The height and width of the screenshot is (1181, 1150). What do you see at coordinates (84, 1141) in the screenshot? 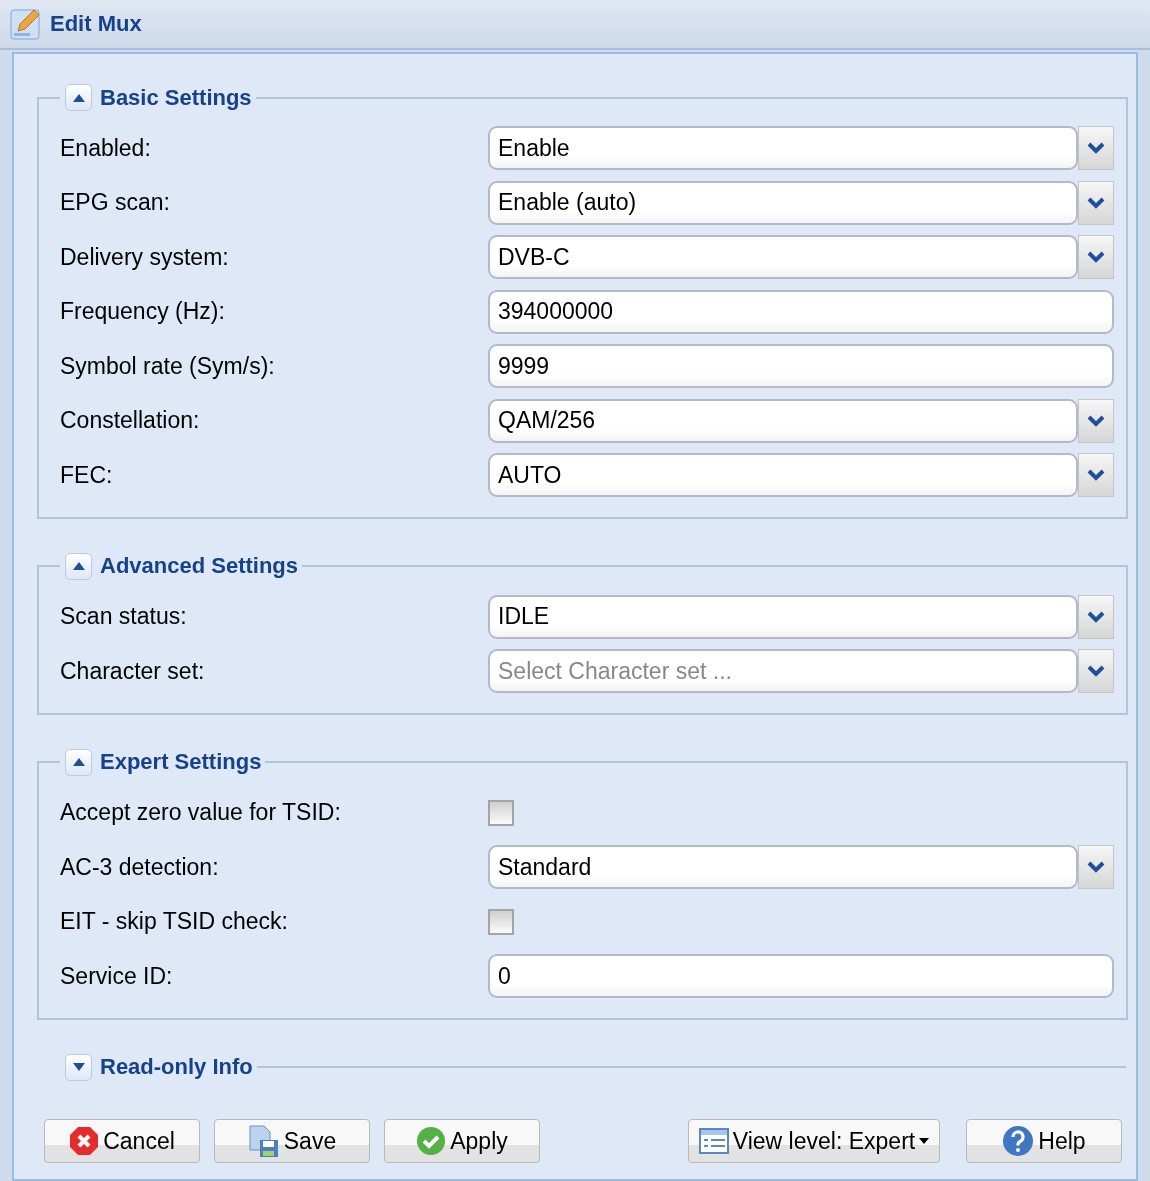
I see `close-icon` at bounding box center [84, 1141].